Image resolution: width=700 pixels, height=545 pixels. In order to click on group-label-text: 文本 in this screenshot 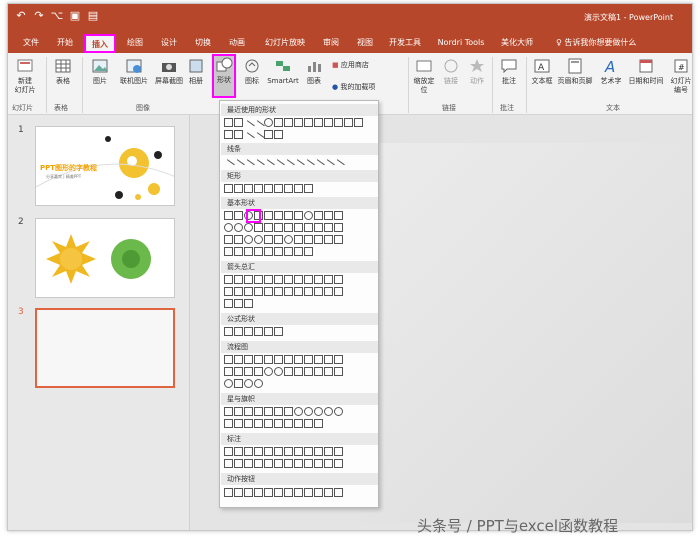, I will do `click(613, 108)`.